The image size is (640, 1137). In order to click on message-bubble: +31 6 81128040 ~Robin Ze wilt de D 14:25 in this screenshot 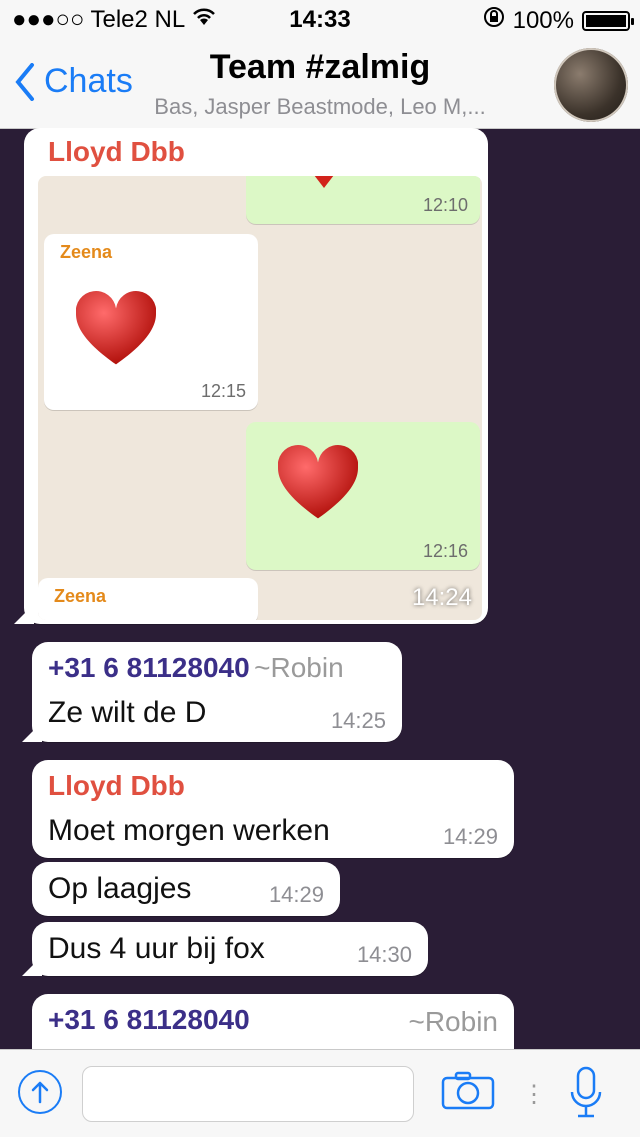, I will do `click(212, 692)`.